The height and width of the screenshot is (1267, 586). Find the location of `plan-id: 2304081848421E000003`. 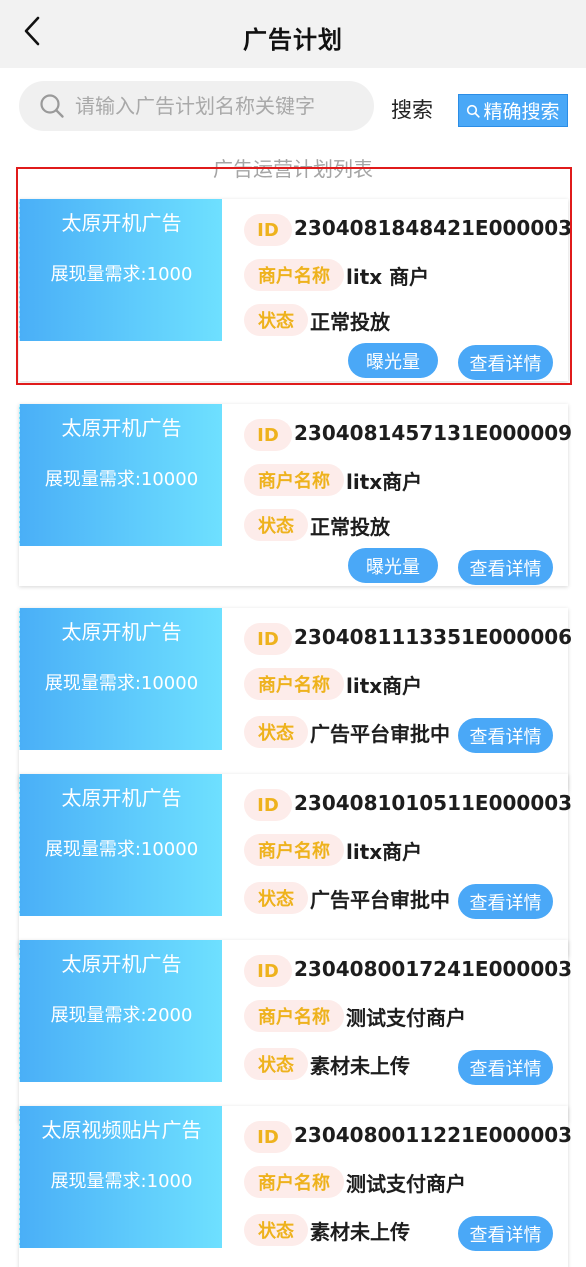

plan-id: 2304081848421E000003 is located at coordinates (433, 228).